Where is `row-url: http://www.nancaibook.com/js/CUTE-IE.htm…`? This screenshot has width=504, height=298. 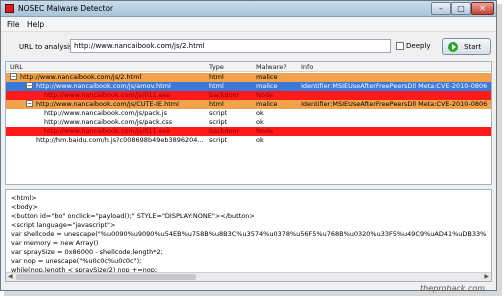
row-url: http://www.nancaibook.com/js/CUTE-IE.htm… is located at coordinates (107, 104).